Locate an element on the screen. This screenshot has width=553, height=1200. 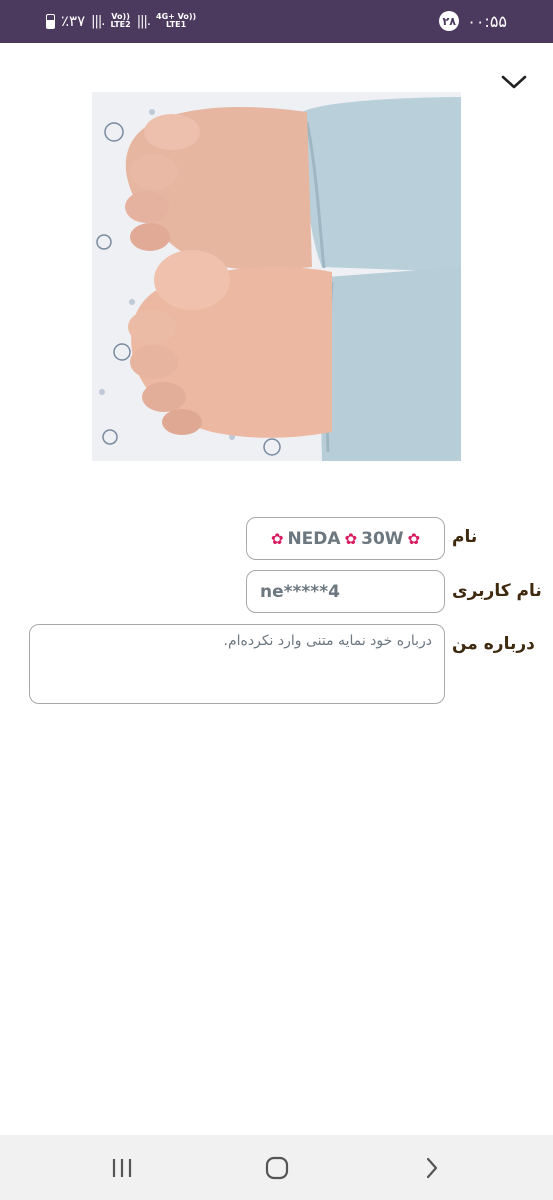
name-field: ✿ NEDA ✿ 30W ✿ is located at coordinates (345, 538).